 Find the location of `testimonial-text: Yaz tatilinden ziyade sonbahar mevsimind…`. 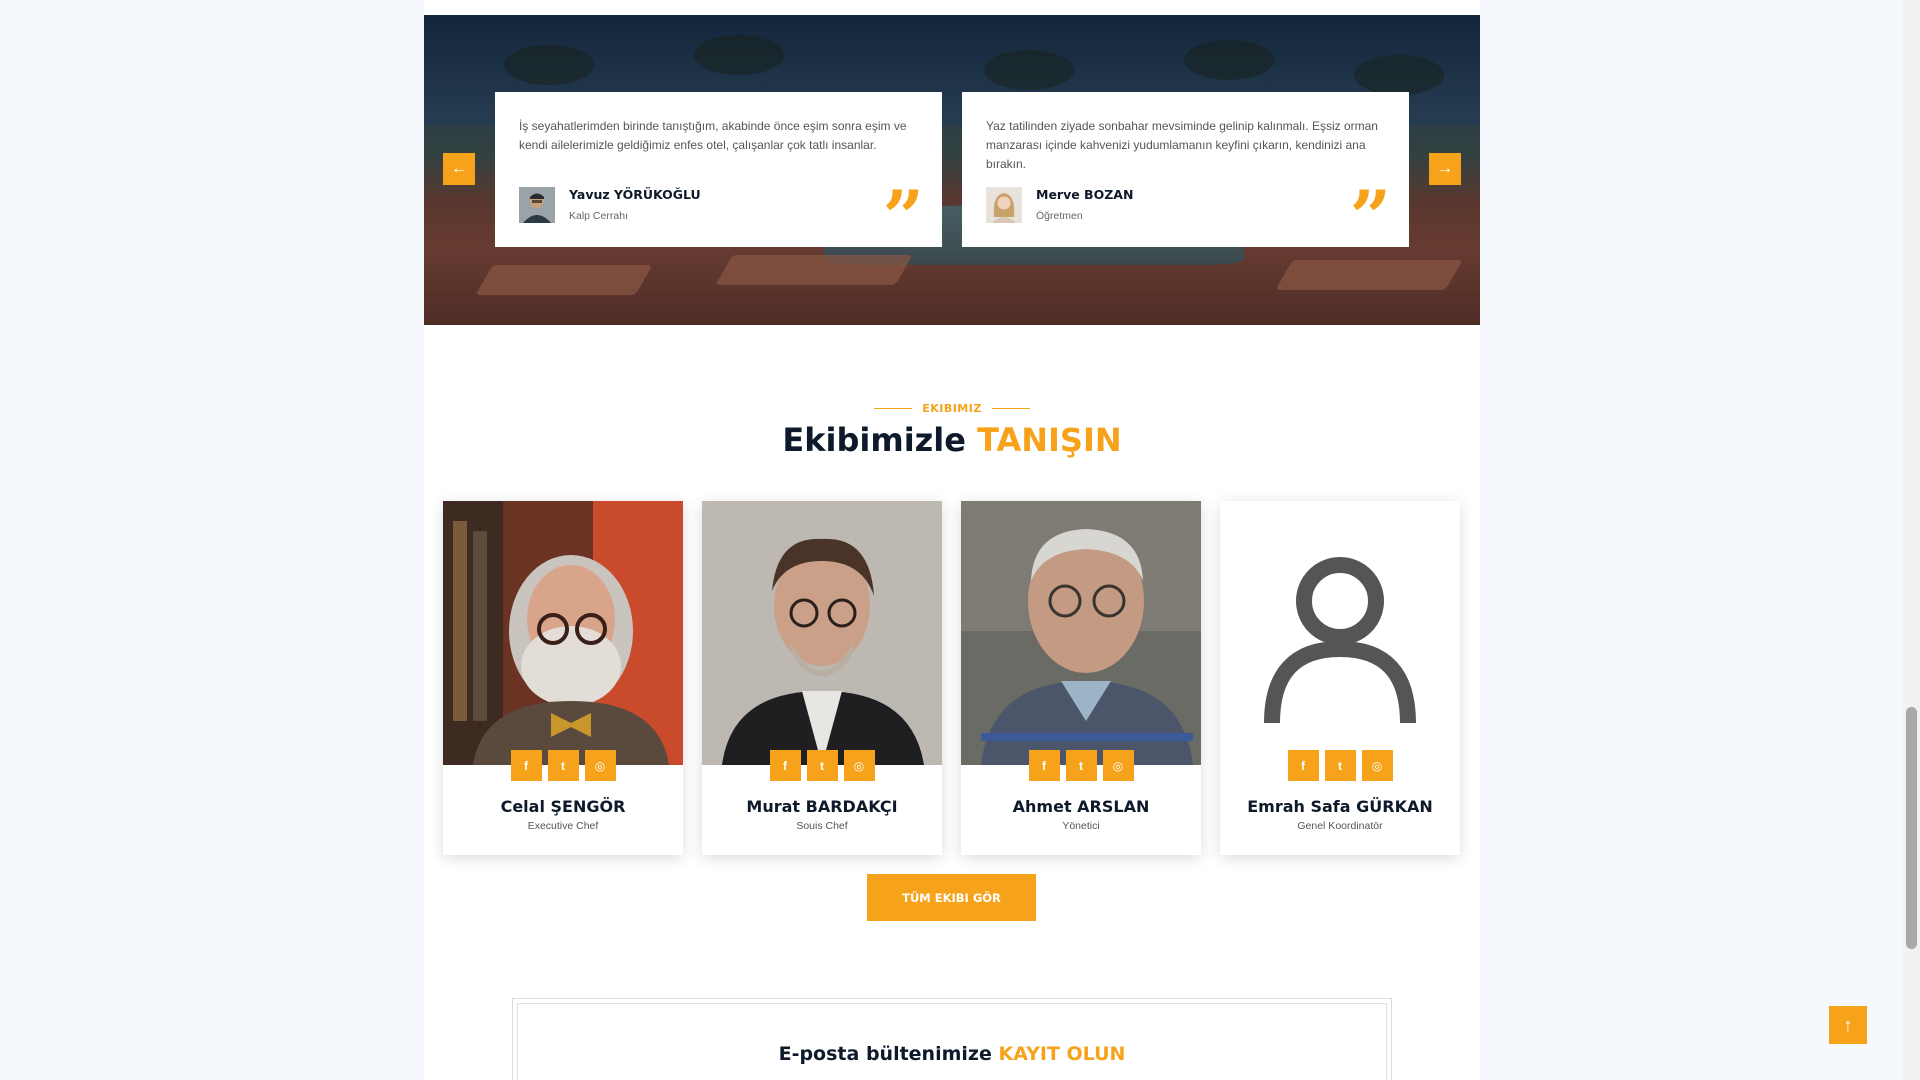

testimonial-text: Yaz tatilinden ziyade sonbahar mevsimind… is located at coordinates (1182, 145).